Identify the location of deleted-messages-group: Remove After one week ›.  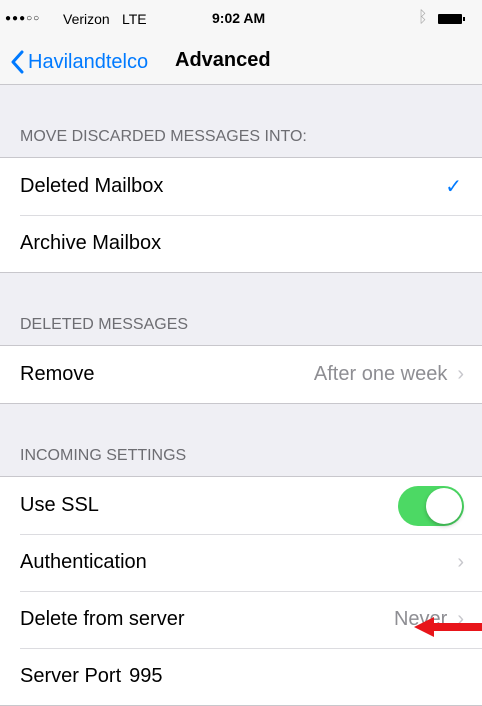
(241, 374).